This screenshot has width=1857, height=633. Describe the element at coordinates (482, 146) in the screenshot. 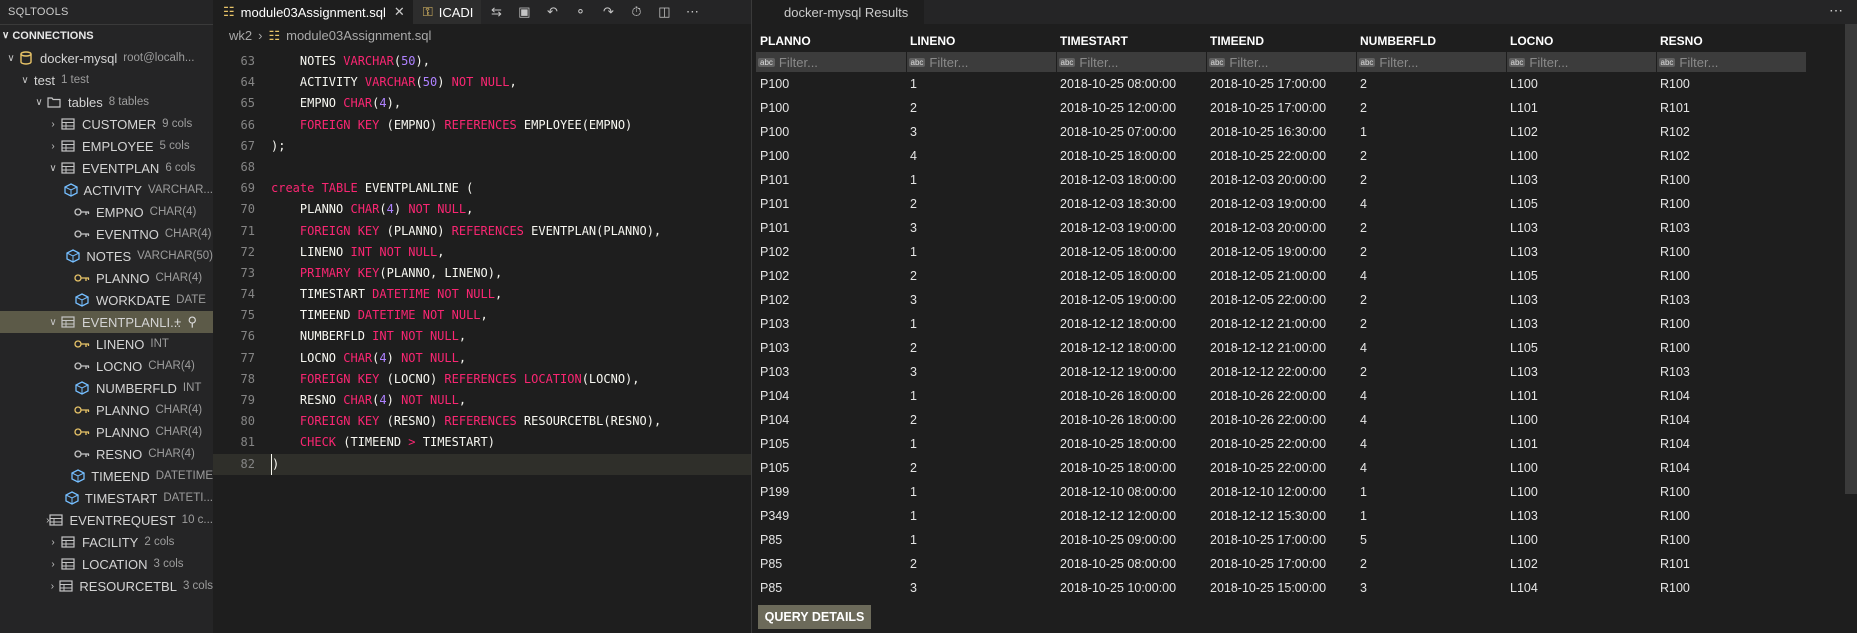

I see `code-line: 67);` at that location.